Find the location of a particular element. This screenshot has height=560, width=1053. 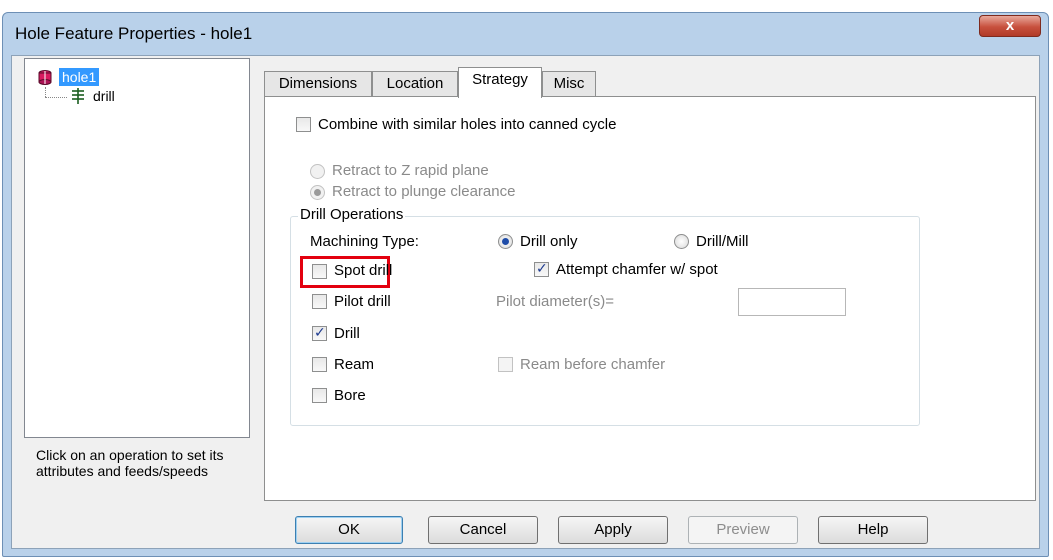

attempt-chamfer-label: Attempt chamfer w/ spot is located at coordinates (637, 269).